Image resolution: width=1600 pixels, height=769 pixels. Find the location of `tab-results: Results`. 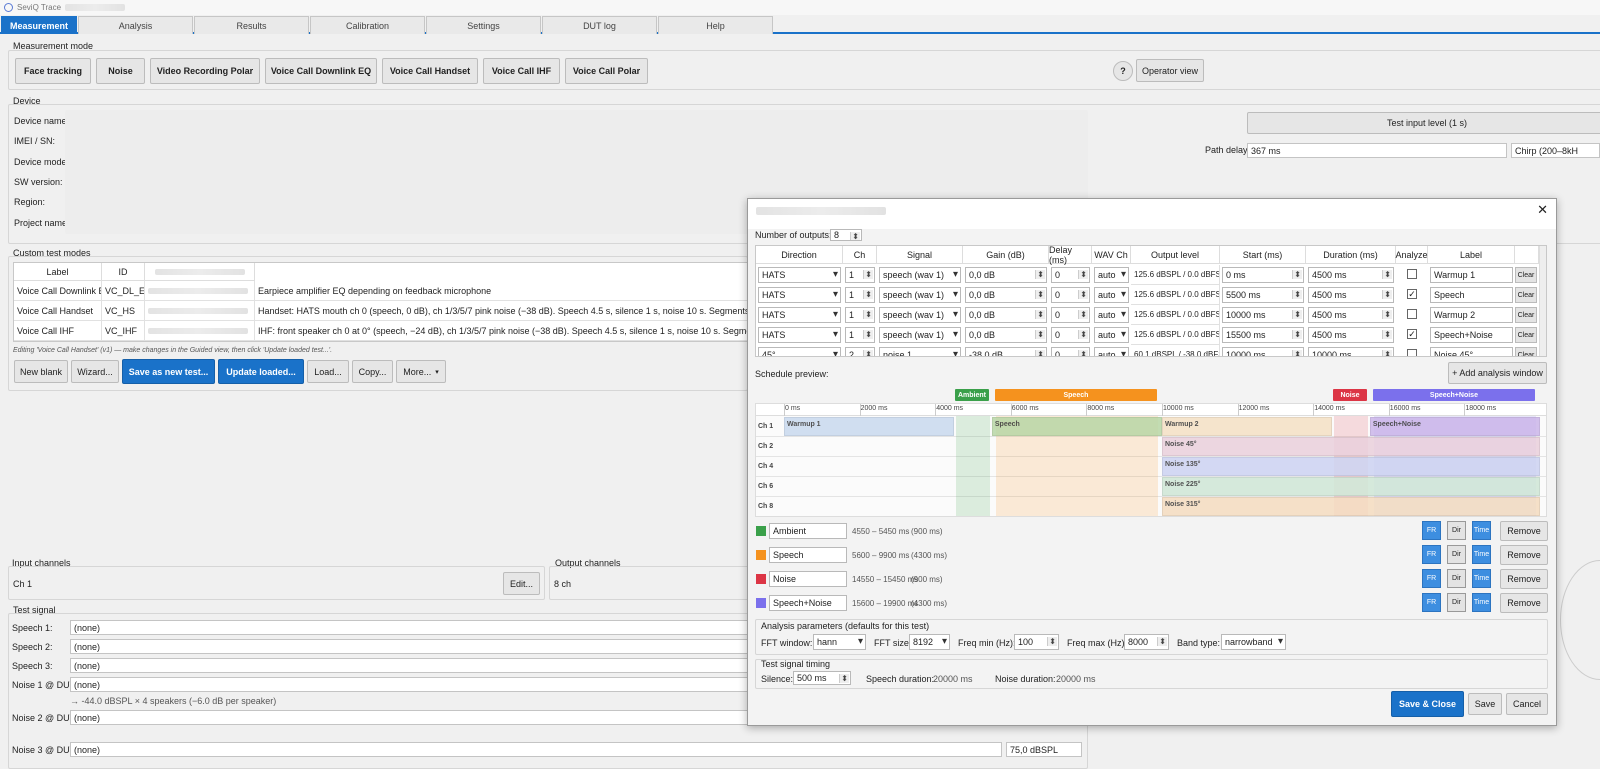

tab-results: Results is located at coordinates (251, 25).